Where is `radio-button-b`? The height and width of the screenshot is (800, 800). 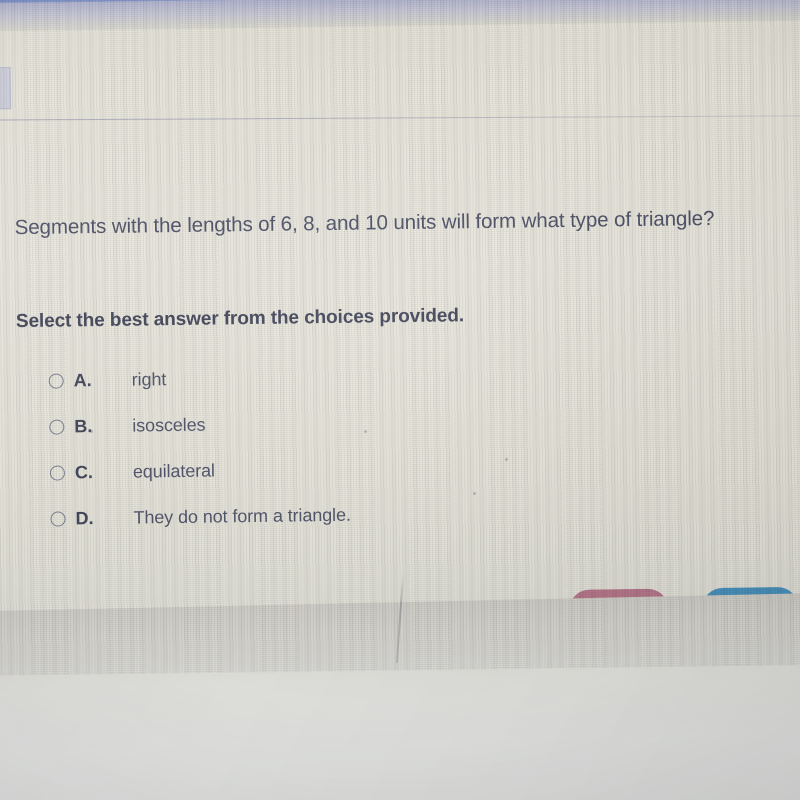 radio-button-b is located at coordinates (57, 427).